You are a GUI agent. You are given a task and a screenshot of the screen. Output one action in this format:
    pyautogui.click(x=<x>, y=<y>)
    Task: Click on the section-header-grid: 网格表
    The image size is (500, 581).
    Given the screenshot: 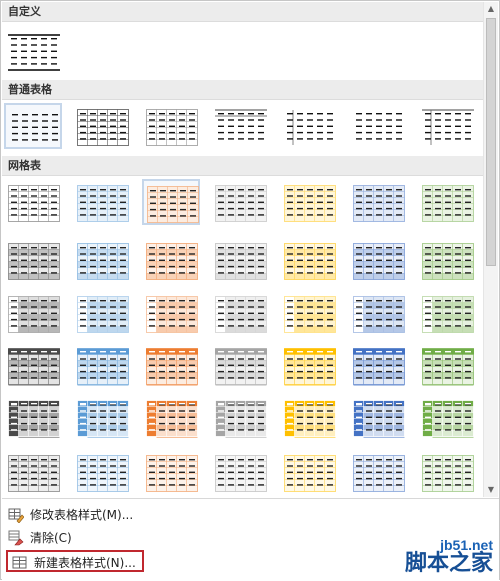 What is the action you would take?
    pyautogui.click(x=243, y=166)
    